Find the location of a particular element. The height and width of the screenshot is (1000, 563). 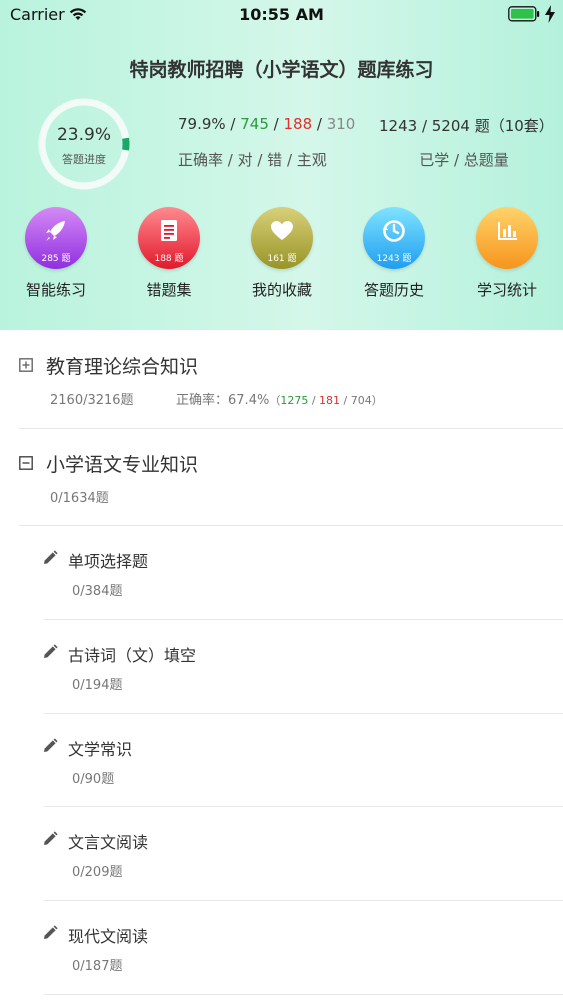

subsection-title: 现代文阅读 is located at coordinates (108, 936).